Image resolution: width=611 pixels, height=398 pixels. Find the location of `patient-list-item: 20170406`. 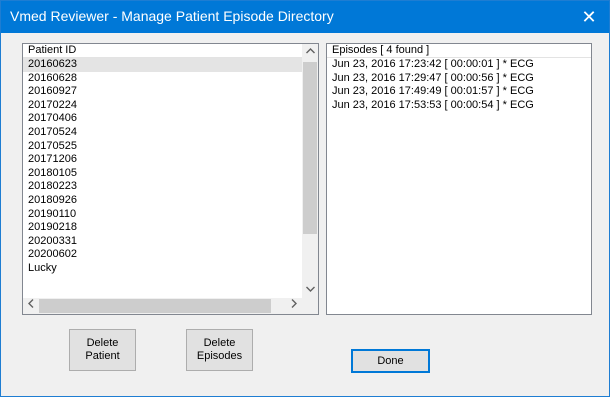

patient-list-item: 20170406 is located at coordinates (170, 119).